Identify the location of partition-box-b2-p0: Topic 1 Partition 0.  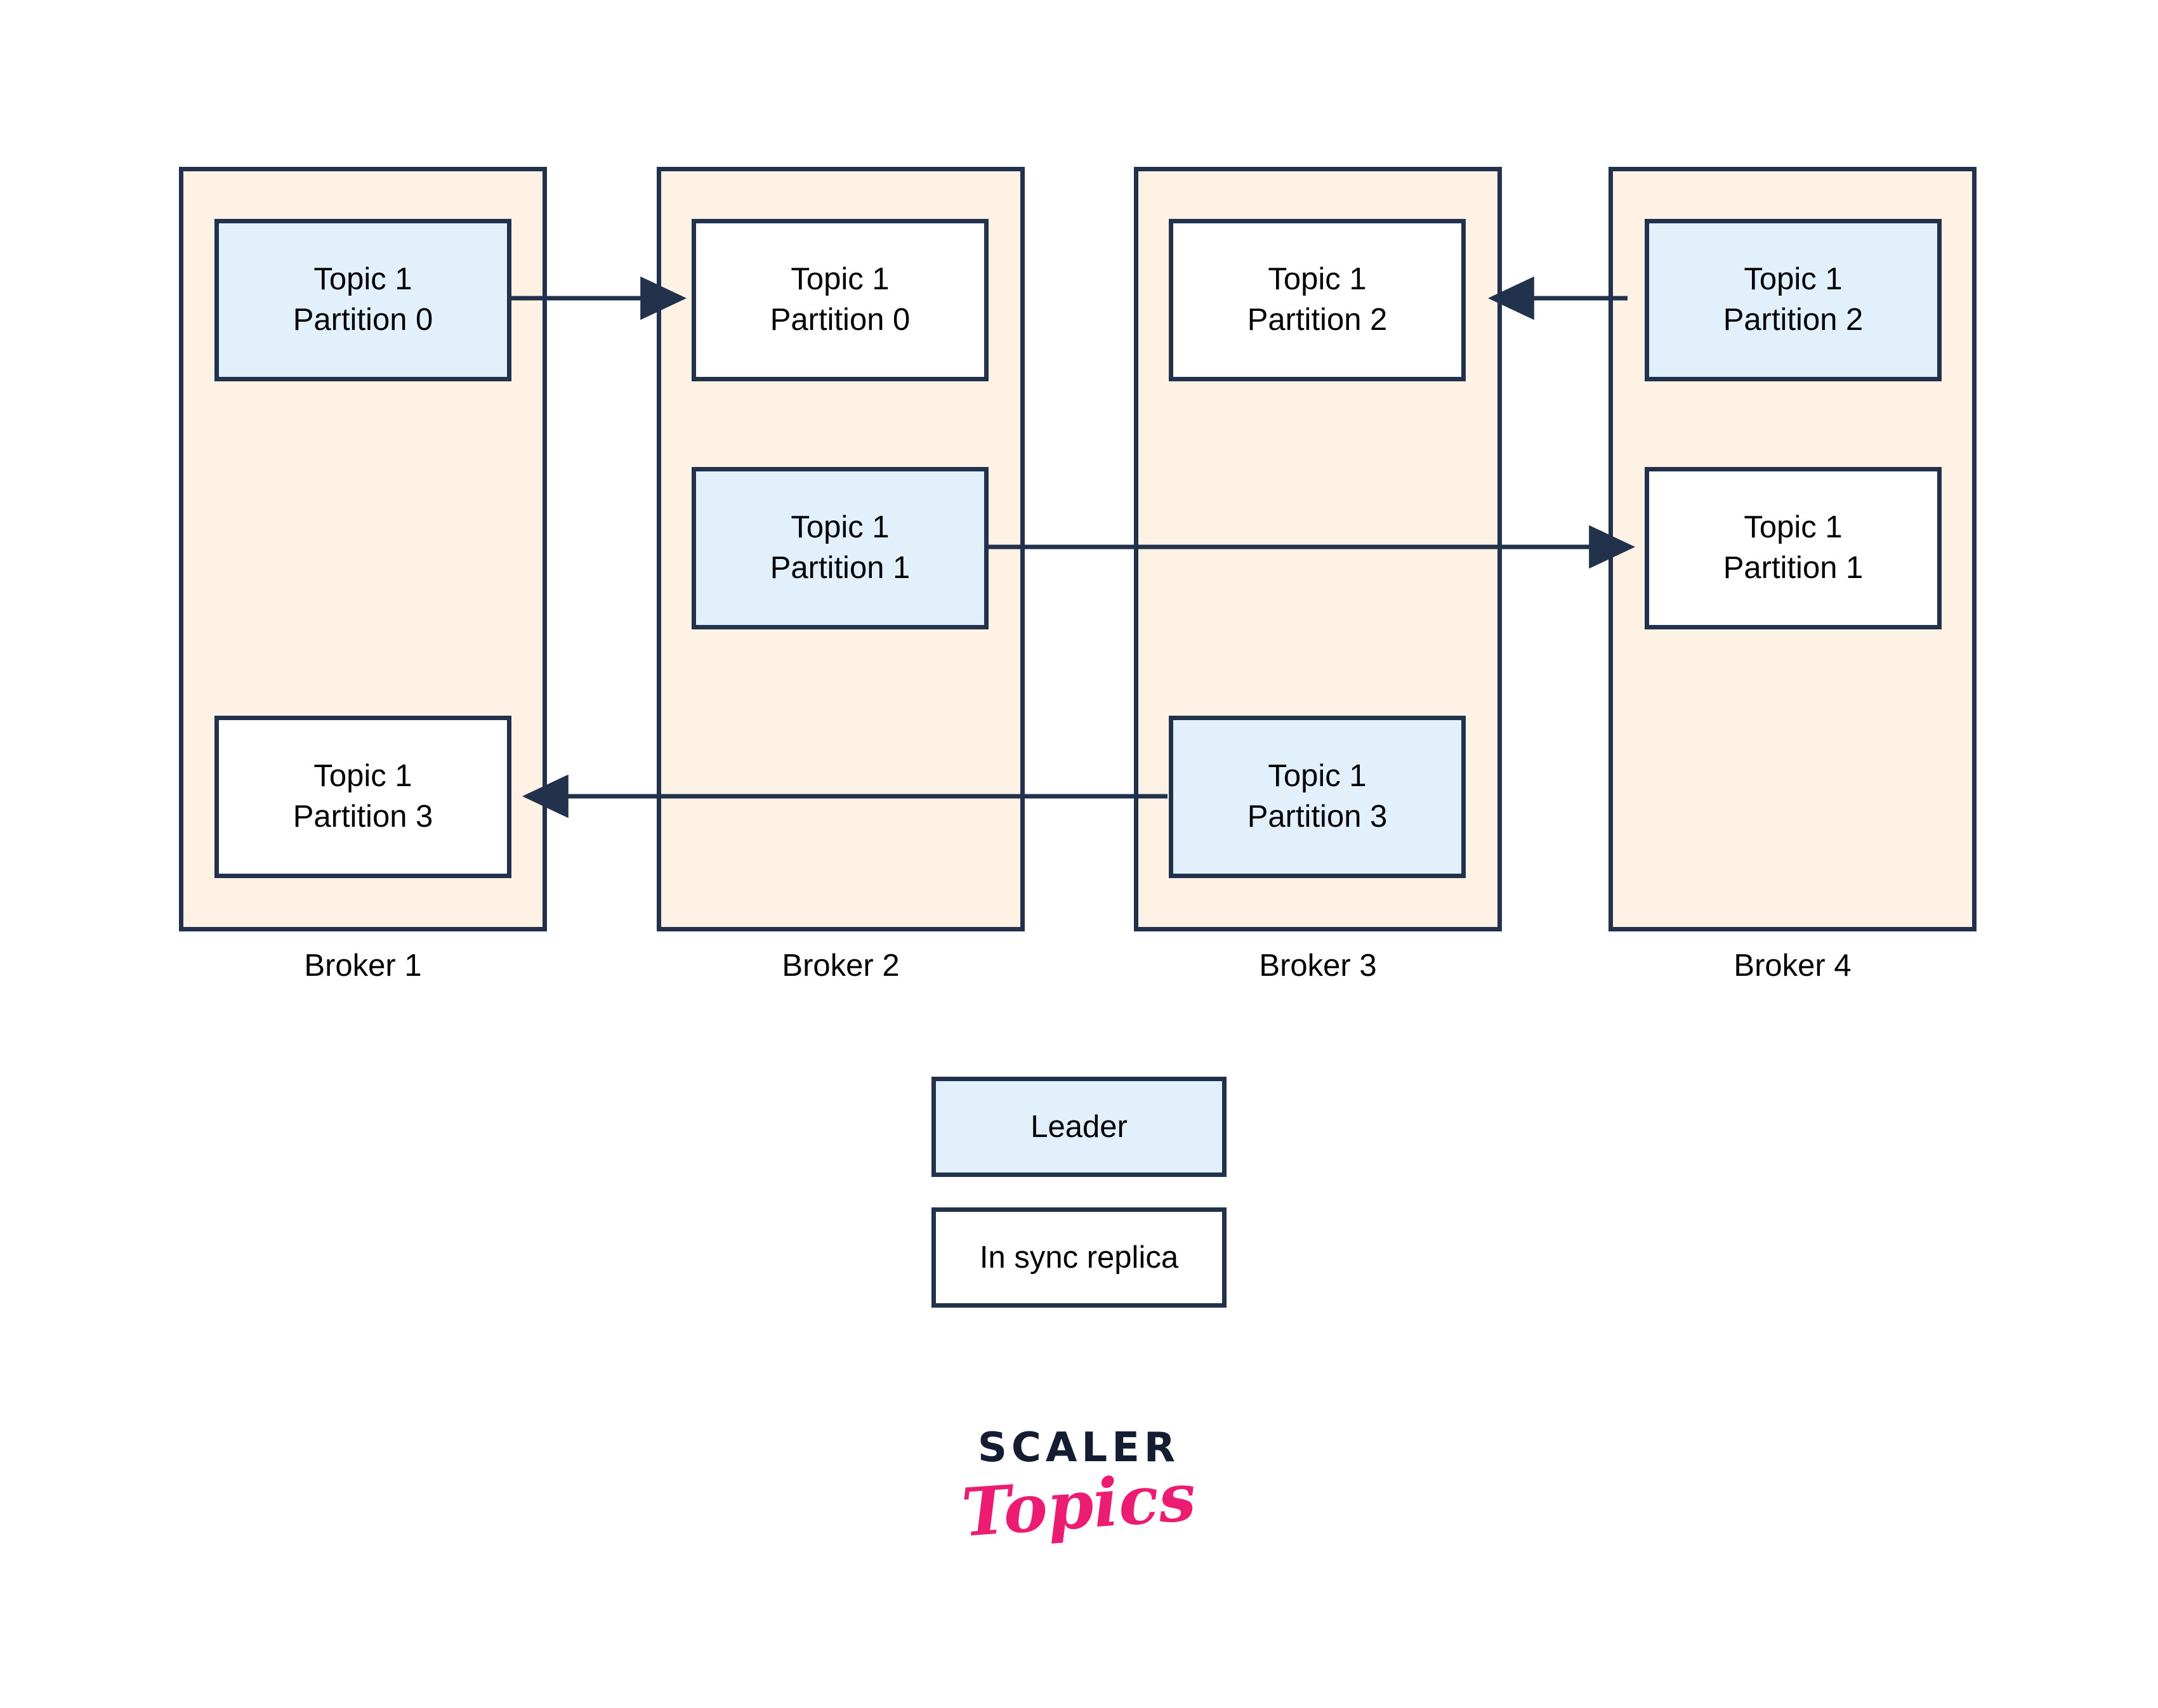
(840, 300).